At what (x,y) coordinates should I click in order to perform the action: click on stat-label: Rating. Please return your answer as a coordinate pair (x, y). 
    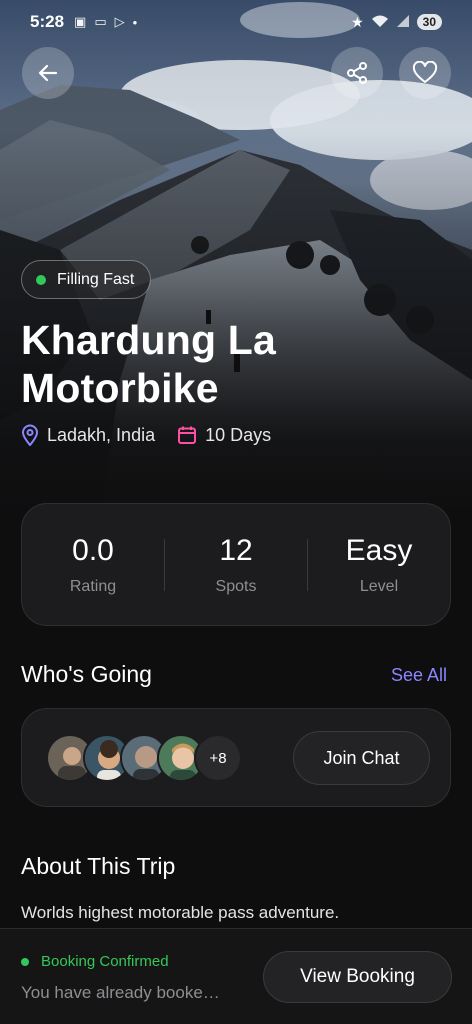
    Looking at the image, I should click on (93, 586).